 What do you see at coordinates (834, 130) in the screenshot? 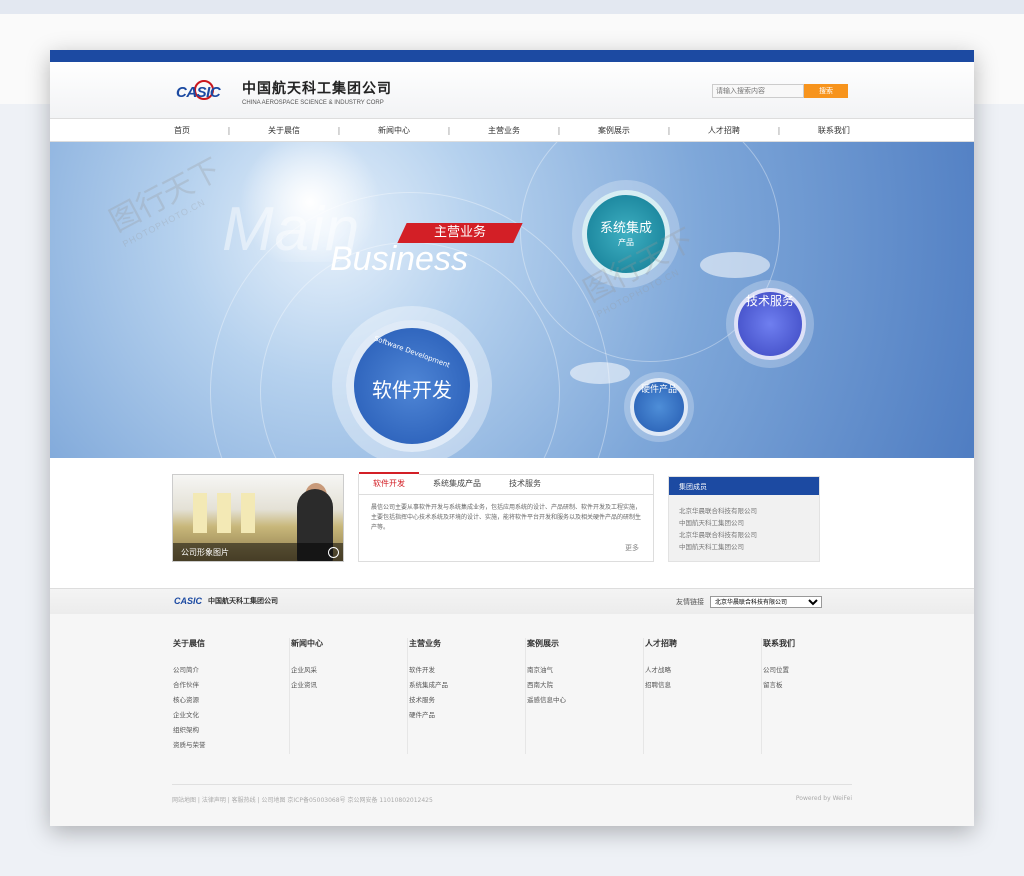
I see `nav-item-contact: 联系我们` at bounding box center [834, 130].